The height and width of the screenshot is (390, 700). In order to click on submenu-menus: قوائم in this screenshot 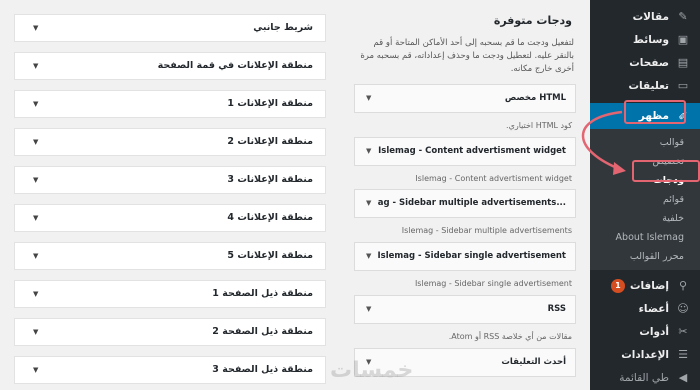, I will do `click(645, 199)`.